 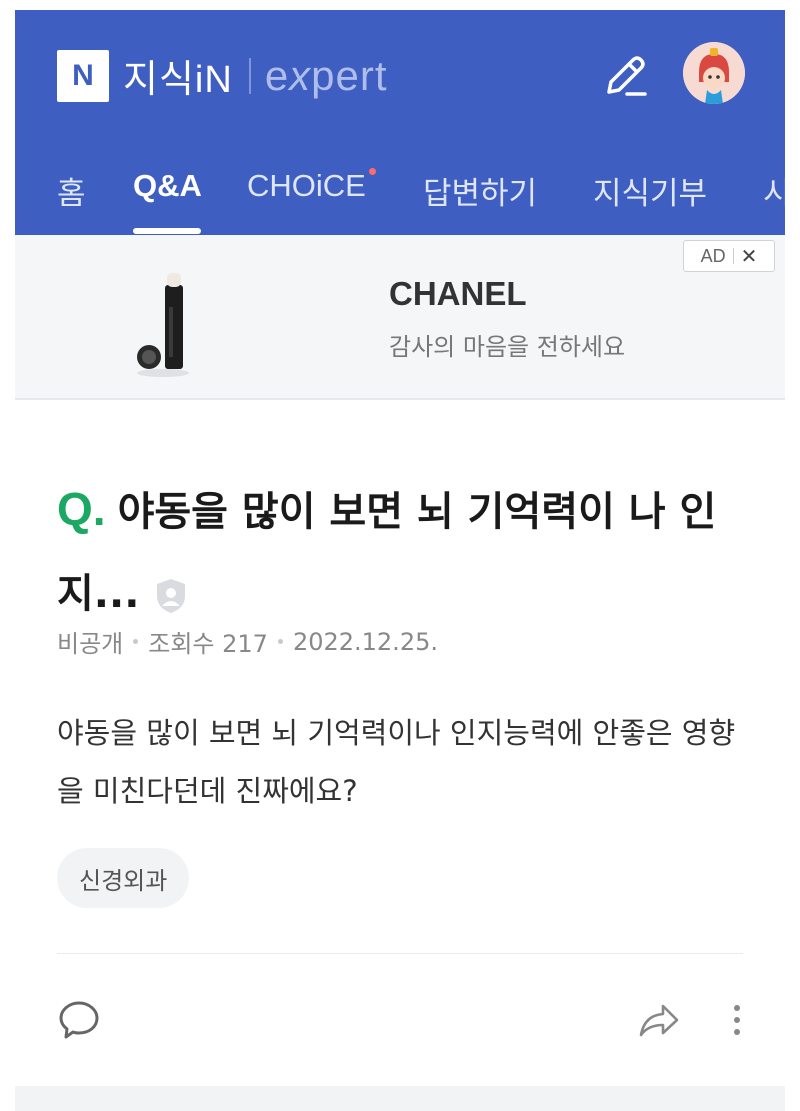 What do you see at coordinates (480, 190) in the screenshot?
I see `tab-answer: 답변하기` at bounding box center [480, 190].